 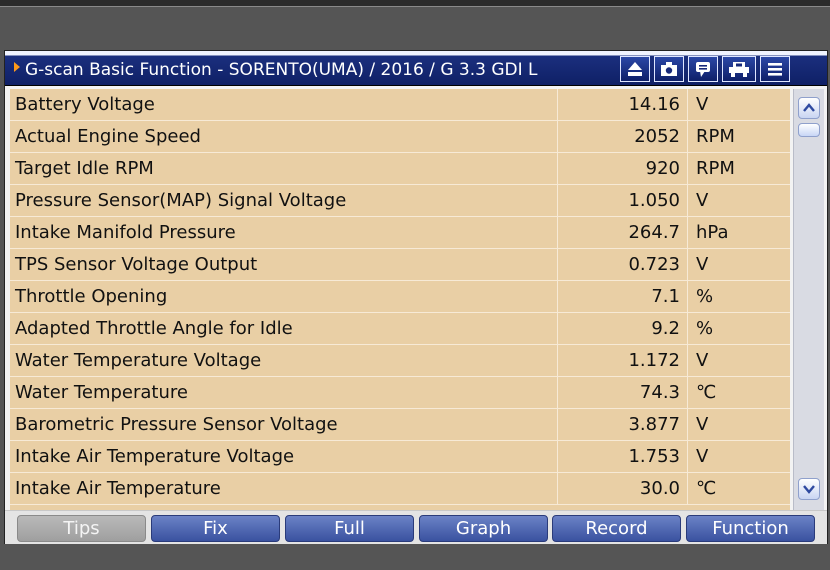 What do you see at coordinates (623, 136) in the screenshot?
I see `parameter-value: 2052` at bounding box center [623, 136].